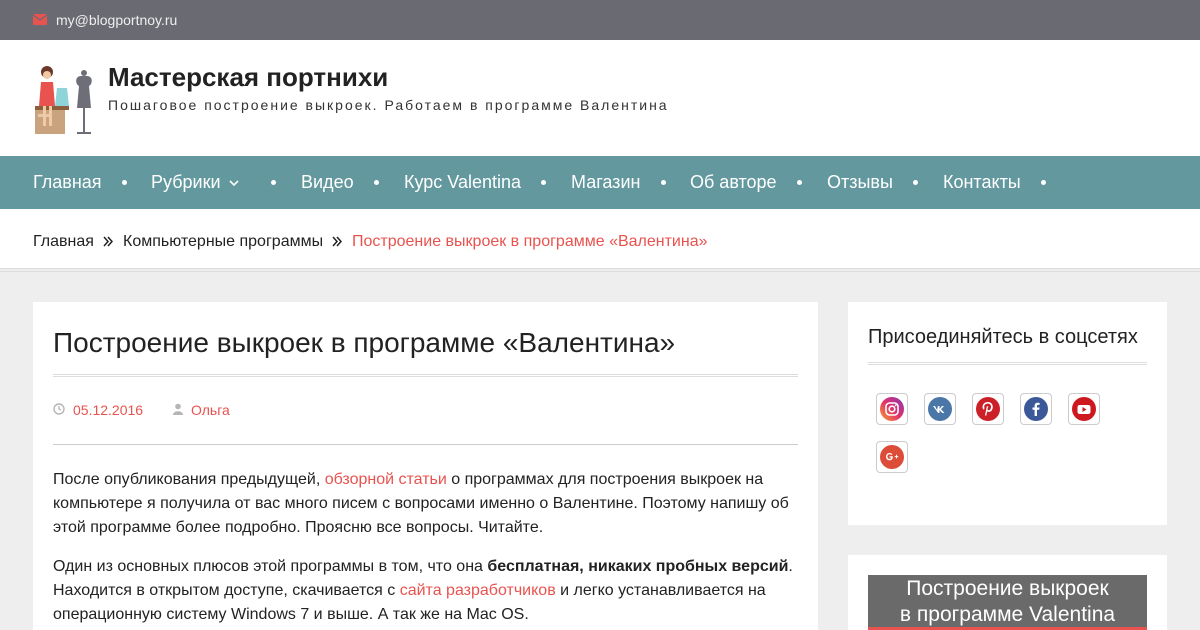  Describe the element at coordinates (65, 101) in the screenshot. I see `site-logo` at that location.